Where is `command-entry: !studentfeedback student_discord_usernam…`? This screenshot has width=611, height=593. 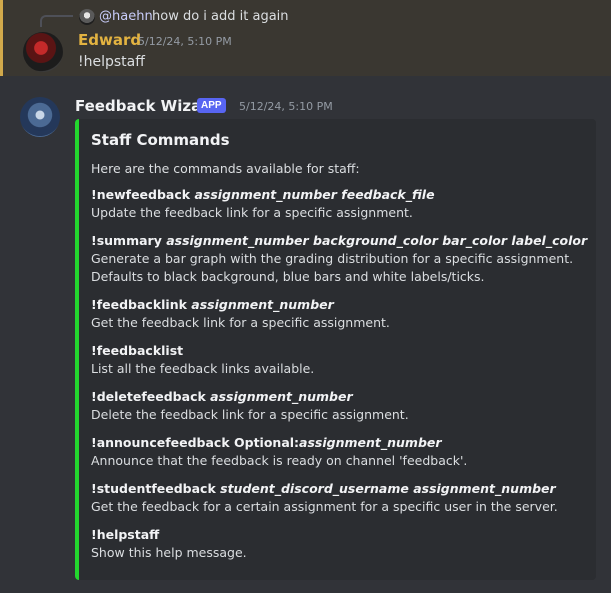
command-entry: !studentfeedback student_discord_usernam… is located at coordinates (341, 498).